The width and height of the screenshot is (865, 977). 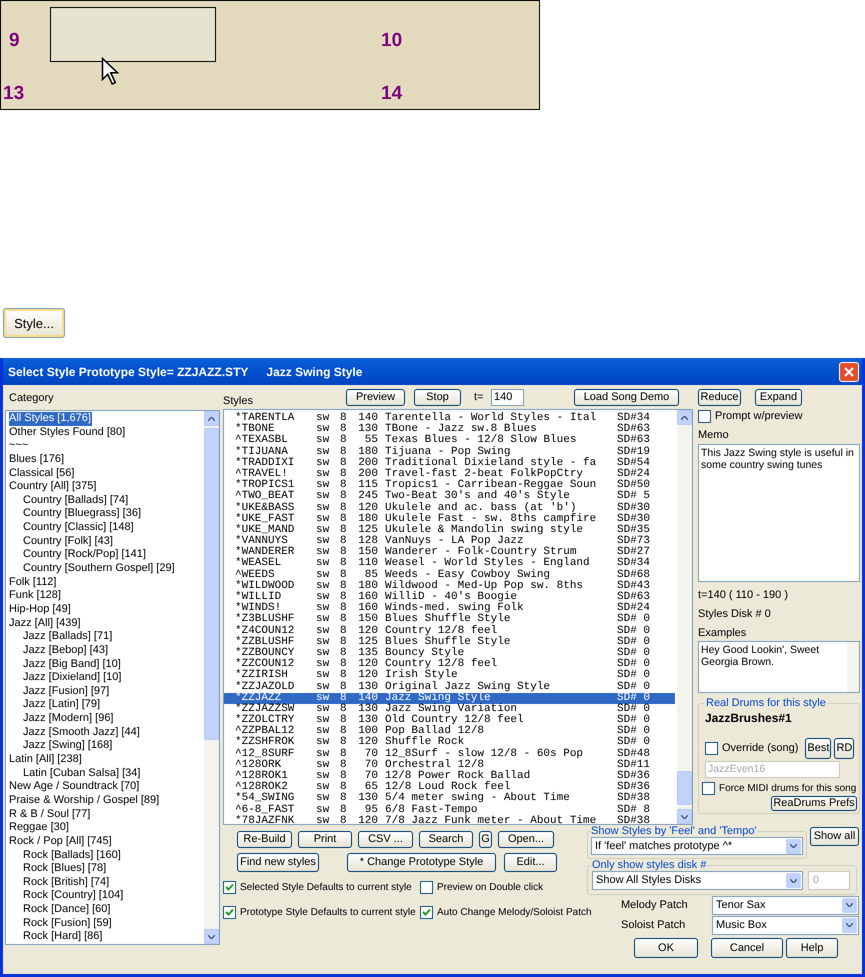 What do you see at coordinates (449, 642) in the screenshot?
I see `style-row: *ZZBLUSHF sw 8 125 Blues Shuffle Style SD# 0` at bounding box center [449, 642].